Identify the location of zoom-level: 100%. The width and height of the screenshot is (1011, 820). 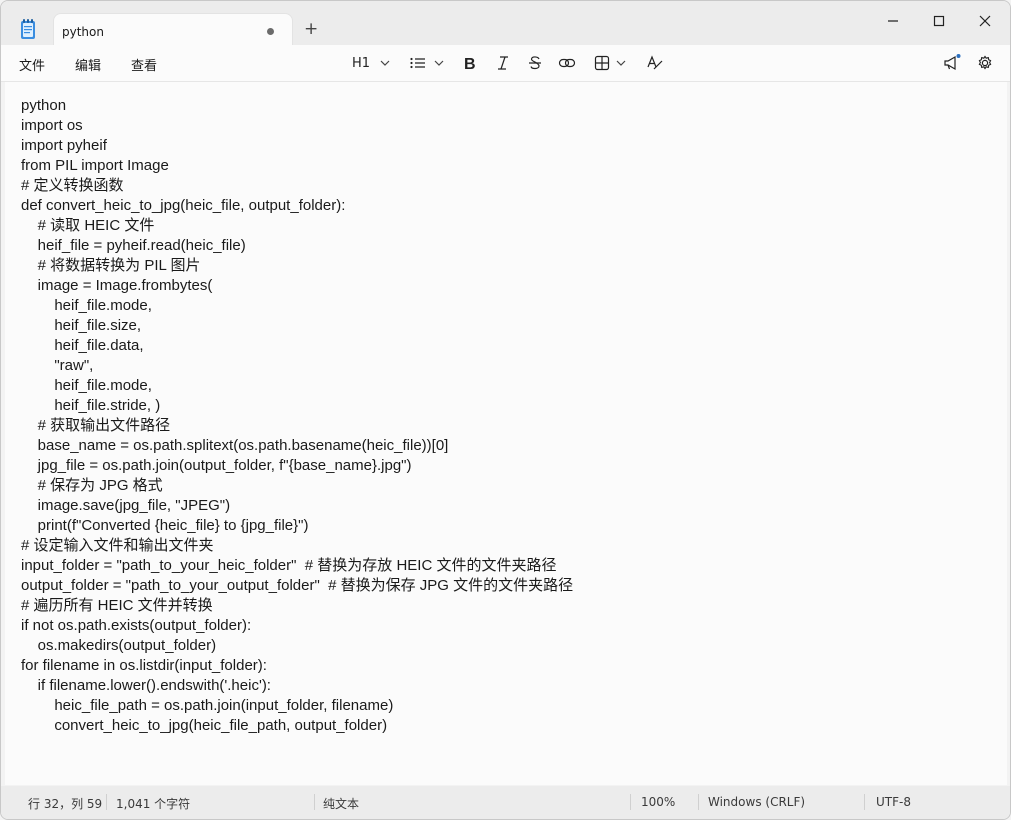
(658, 802).